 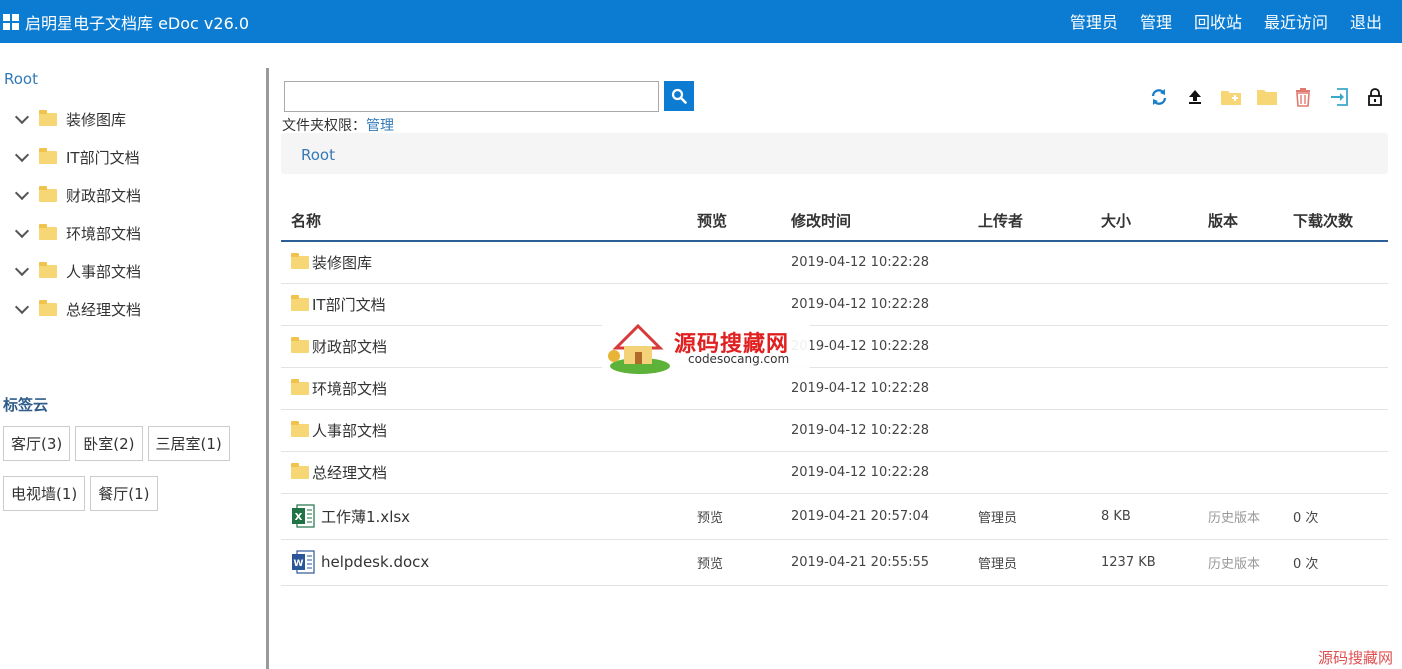 What do you see at coordinates (834, 153) in the screenshot?
I see `breadcrumb: Root` at bounding box center [834, 153].